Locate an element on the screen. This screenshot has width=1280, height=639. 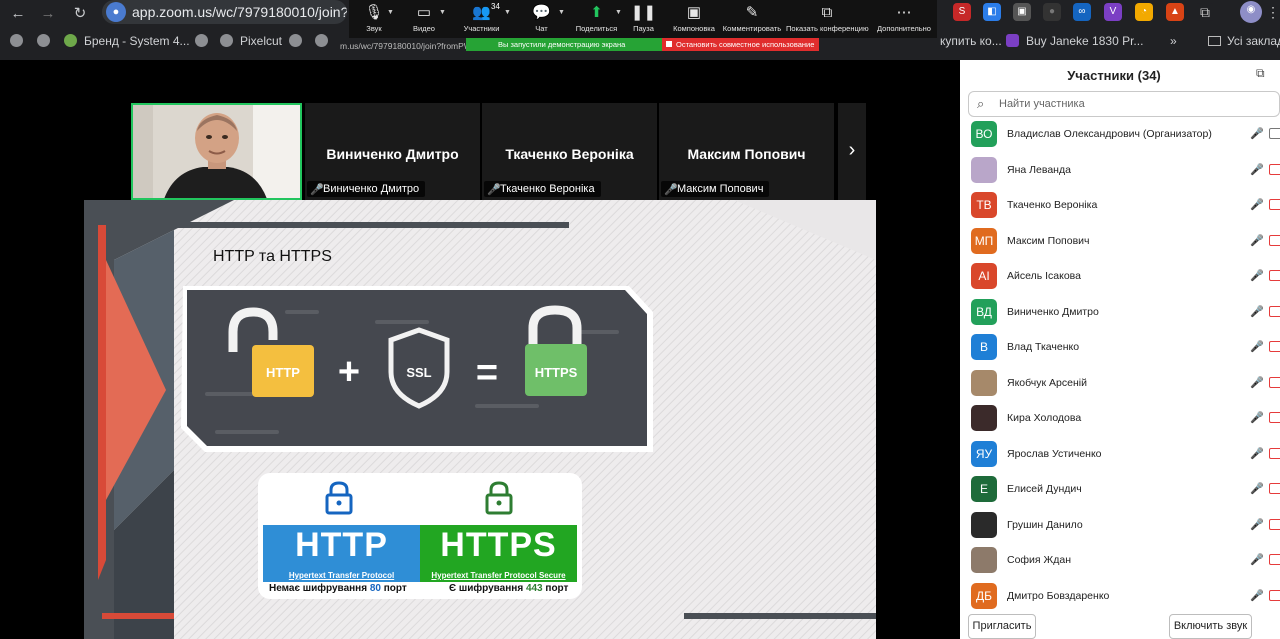
forward-arrow-icon: → is located at coordinates (48, 14).